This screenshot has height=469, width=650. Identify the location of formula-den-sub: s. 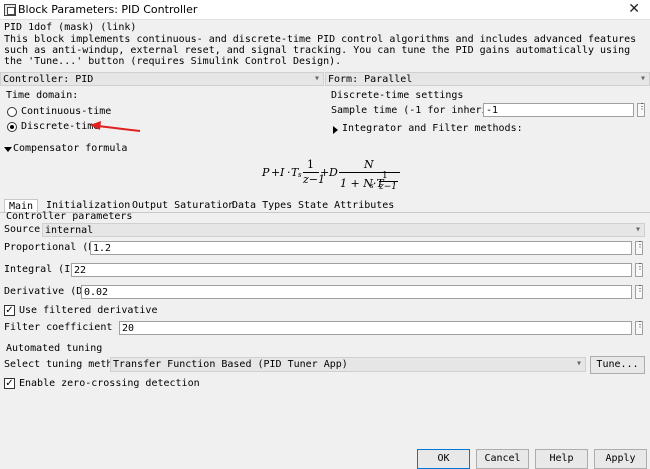
(372, 186).